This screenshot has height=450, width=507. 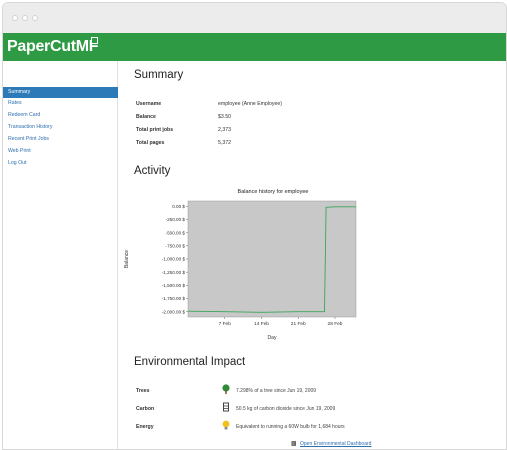 I want to click on total-print-jobs-label: Total print jobs, so click(x=155, y=130).